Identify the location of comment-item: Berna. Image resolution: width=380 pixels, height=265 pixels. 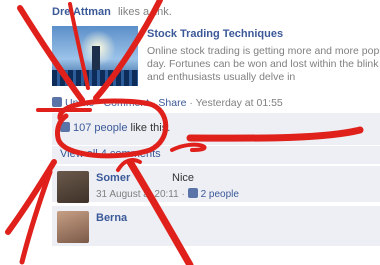
(216, 226).